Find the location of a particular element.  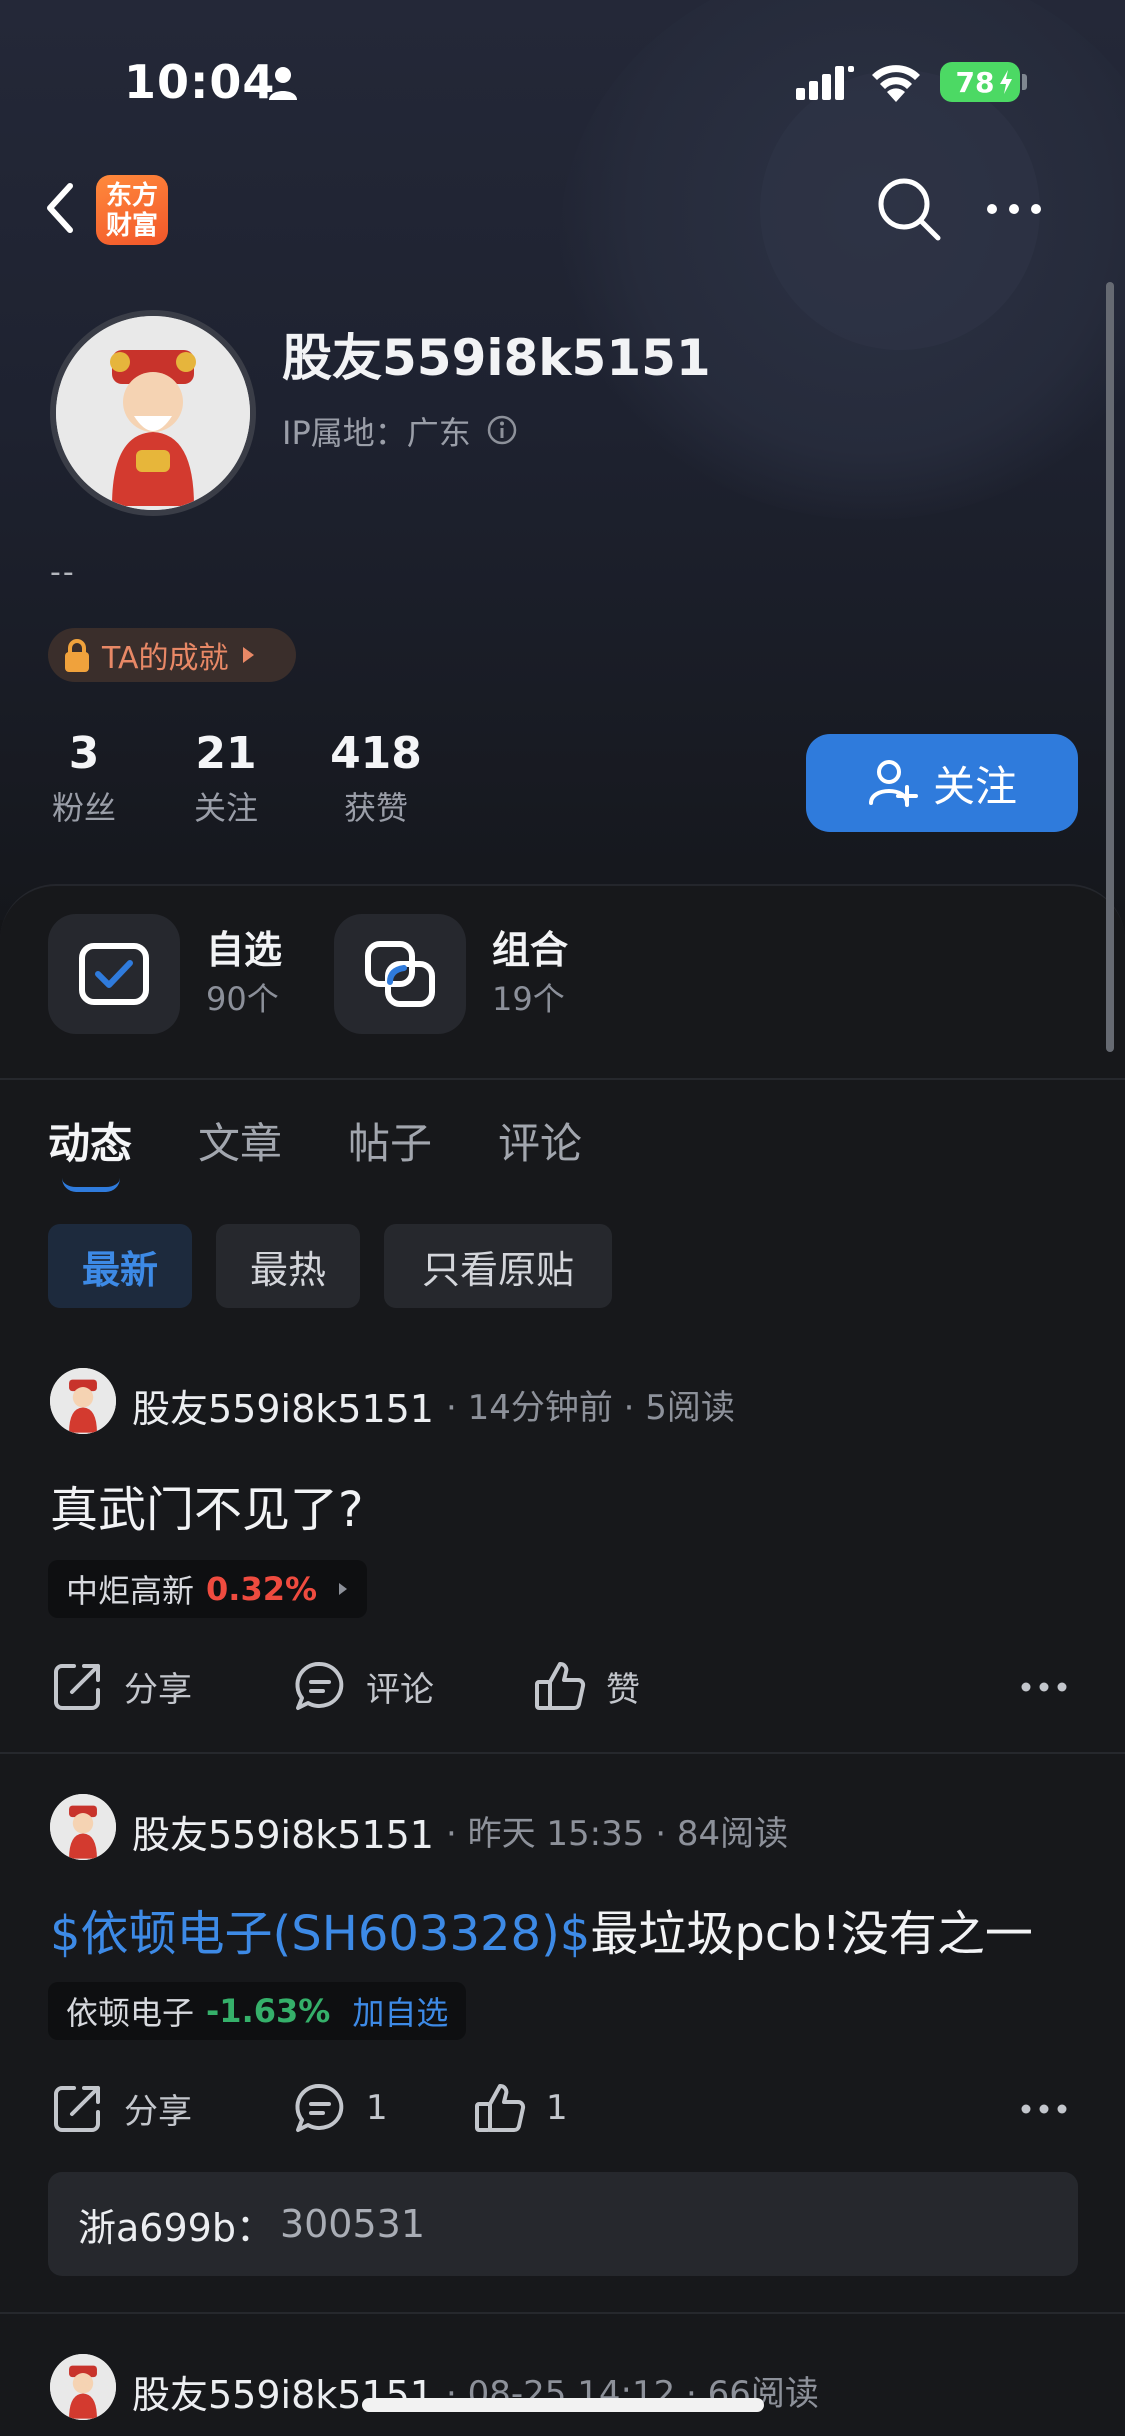

signal-icon is located at coordinates (825, 83).